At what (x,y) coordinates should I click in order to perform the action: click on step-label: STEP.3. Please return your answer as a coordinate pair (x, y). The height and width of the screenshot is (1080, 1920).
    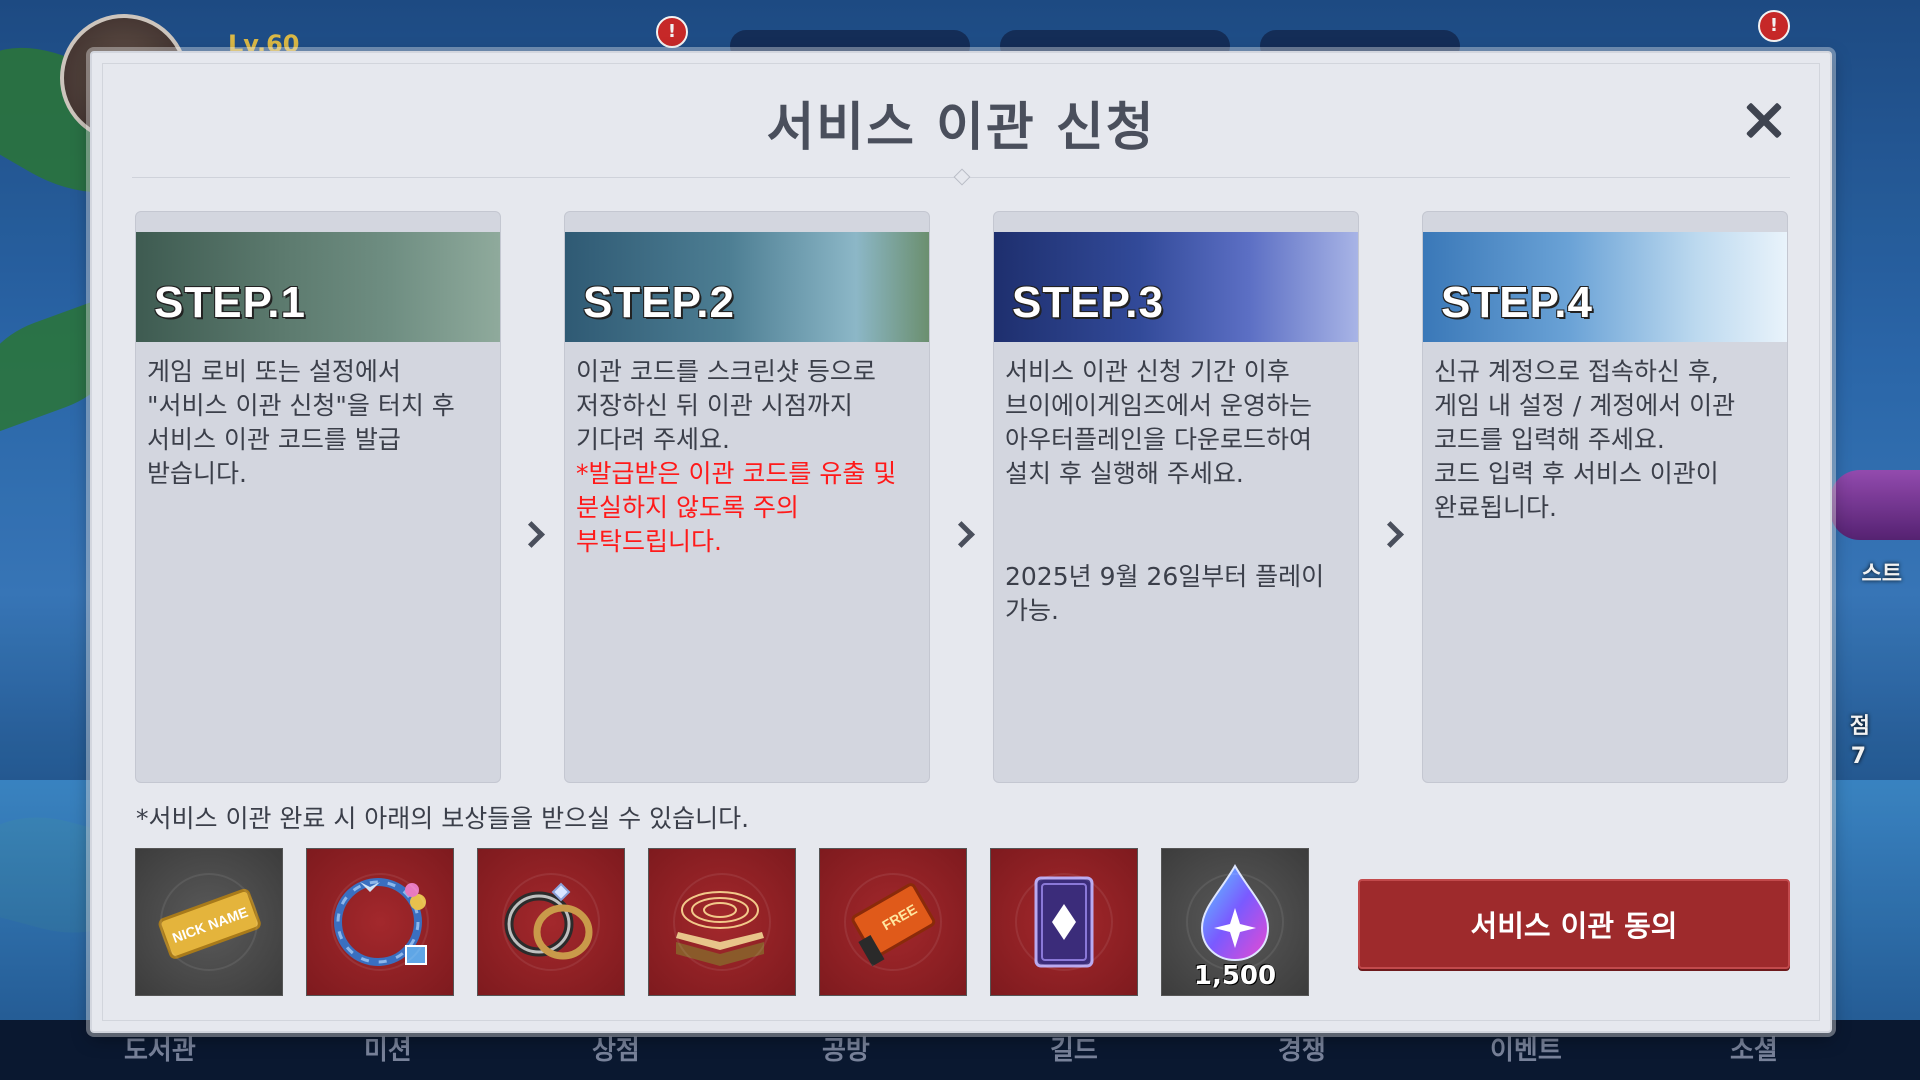
    Looking at the image, I should click on (1088, 302).